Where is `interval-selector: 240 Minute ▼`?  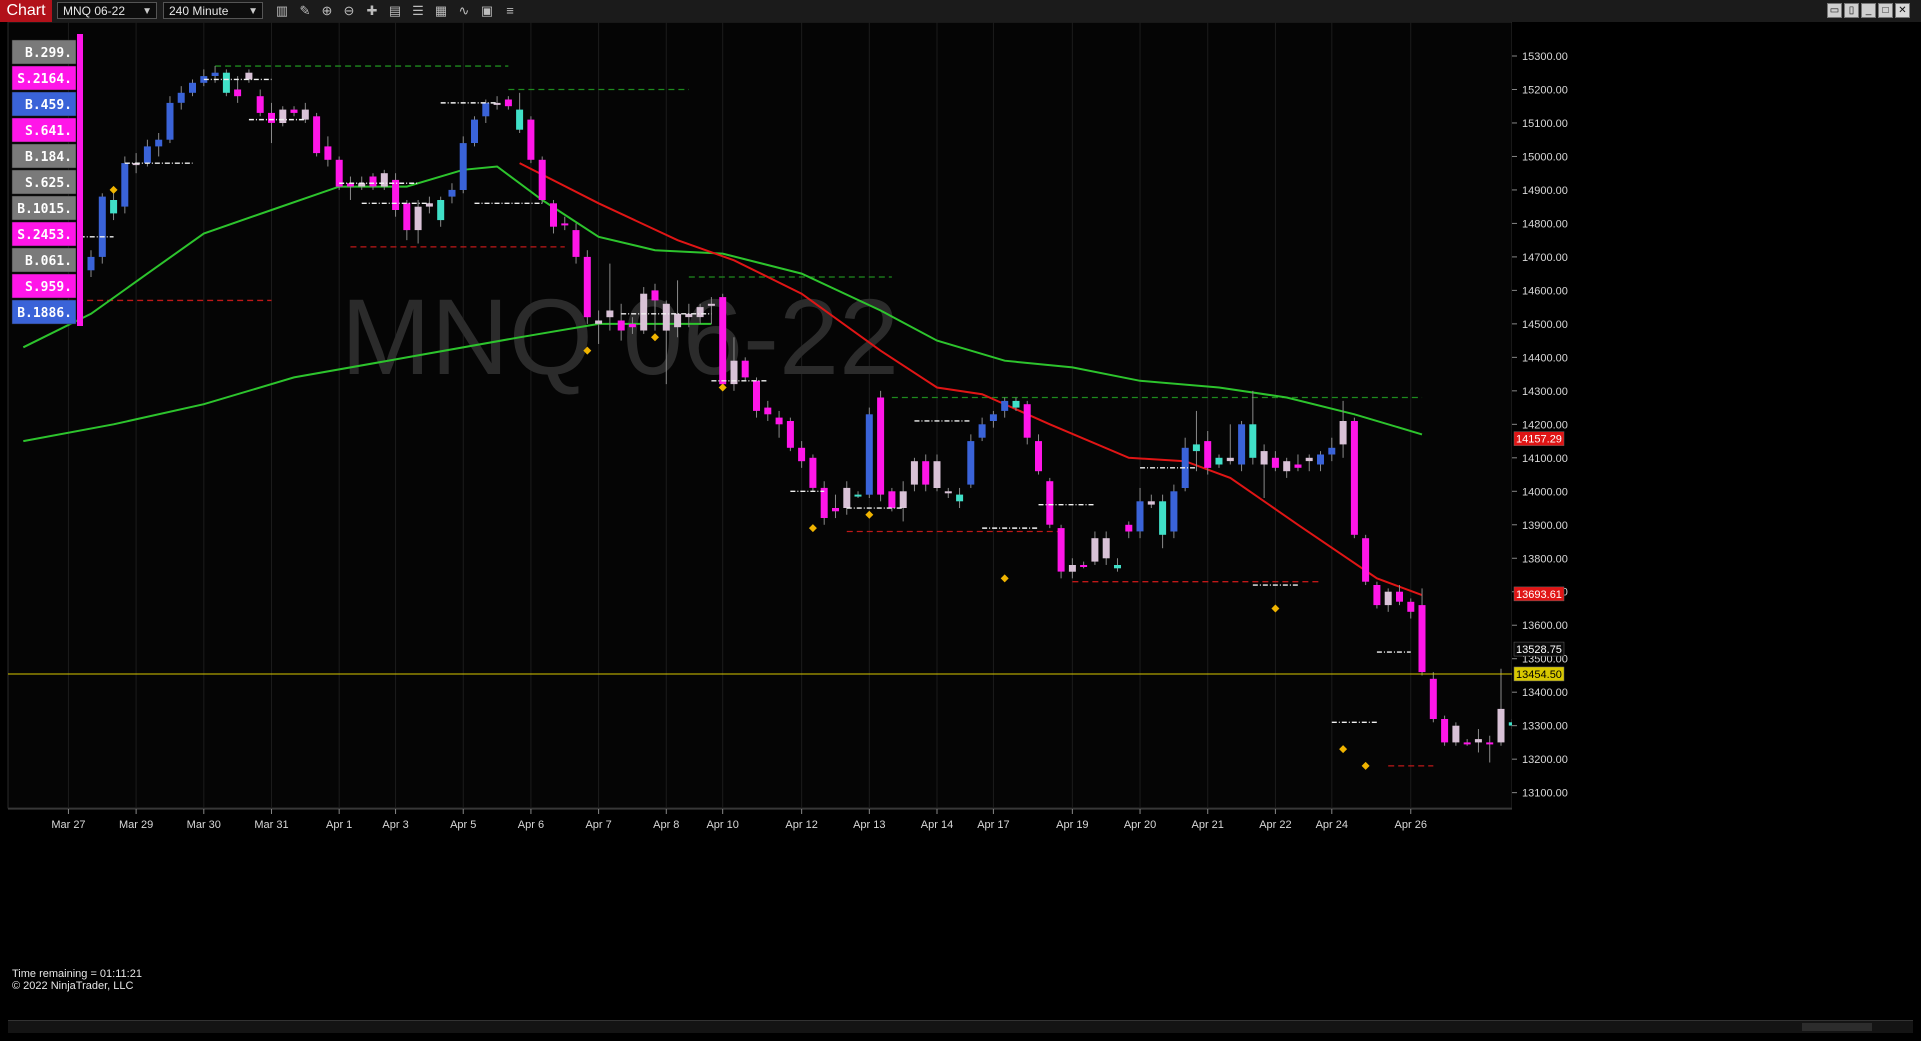 interval-selector: 240 Minute ▼ is located at coordinates (213, 10).